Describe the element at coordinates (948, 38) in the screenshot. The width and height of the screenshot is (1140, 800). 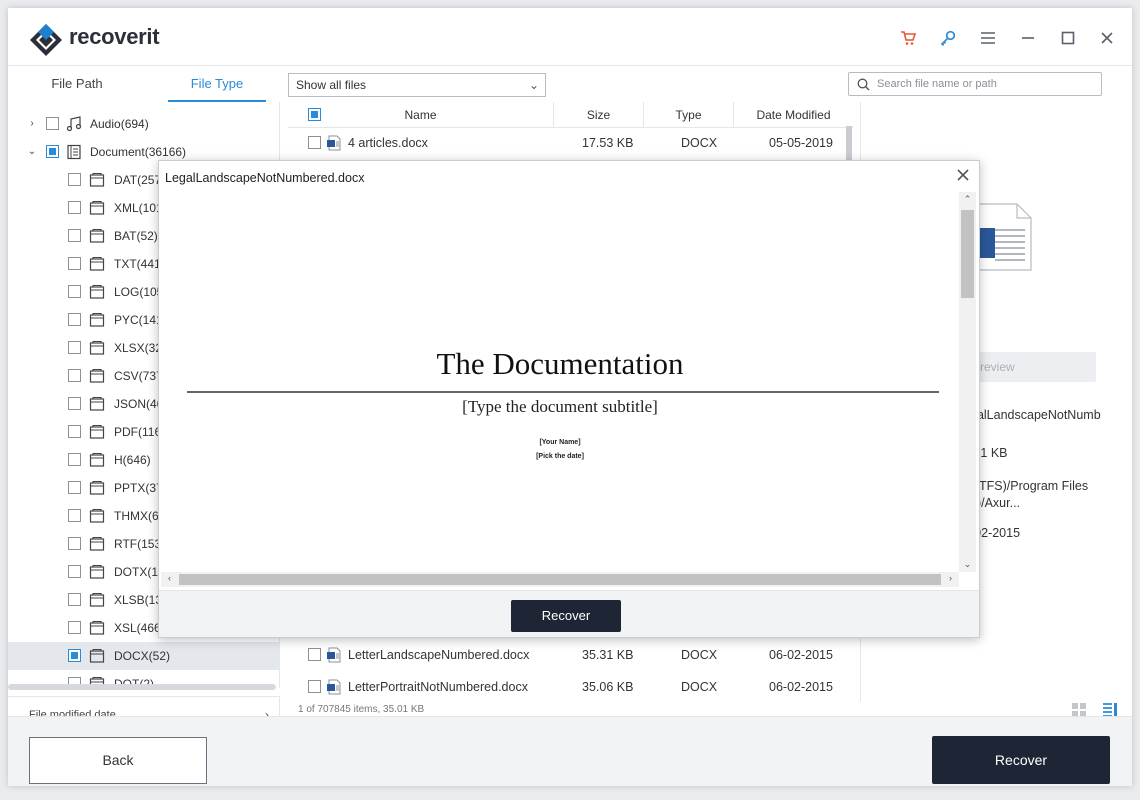
I see `key-icon` at that location.